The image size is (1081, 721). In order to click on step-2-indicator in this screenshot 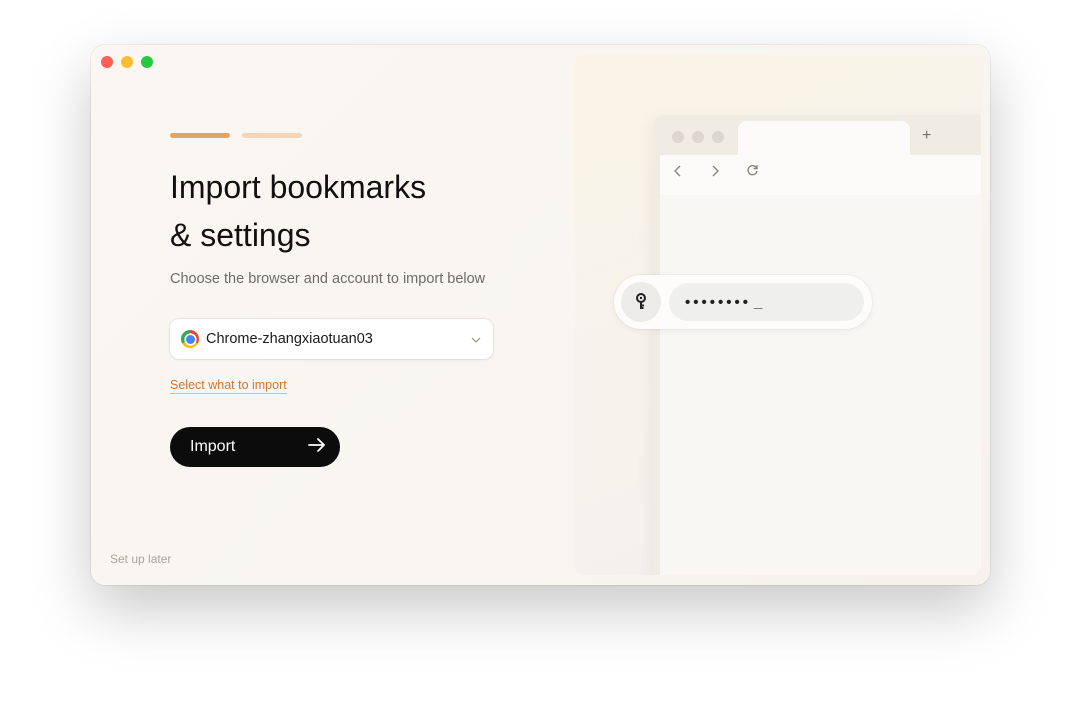, I will do `click(272, 135)`.